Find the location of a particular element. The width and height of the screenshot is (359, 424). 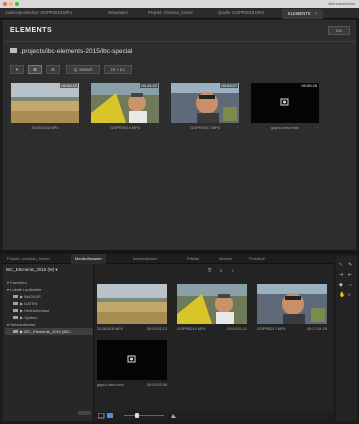

search-icon: ⌕ is located at coordinates (221, 271).